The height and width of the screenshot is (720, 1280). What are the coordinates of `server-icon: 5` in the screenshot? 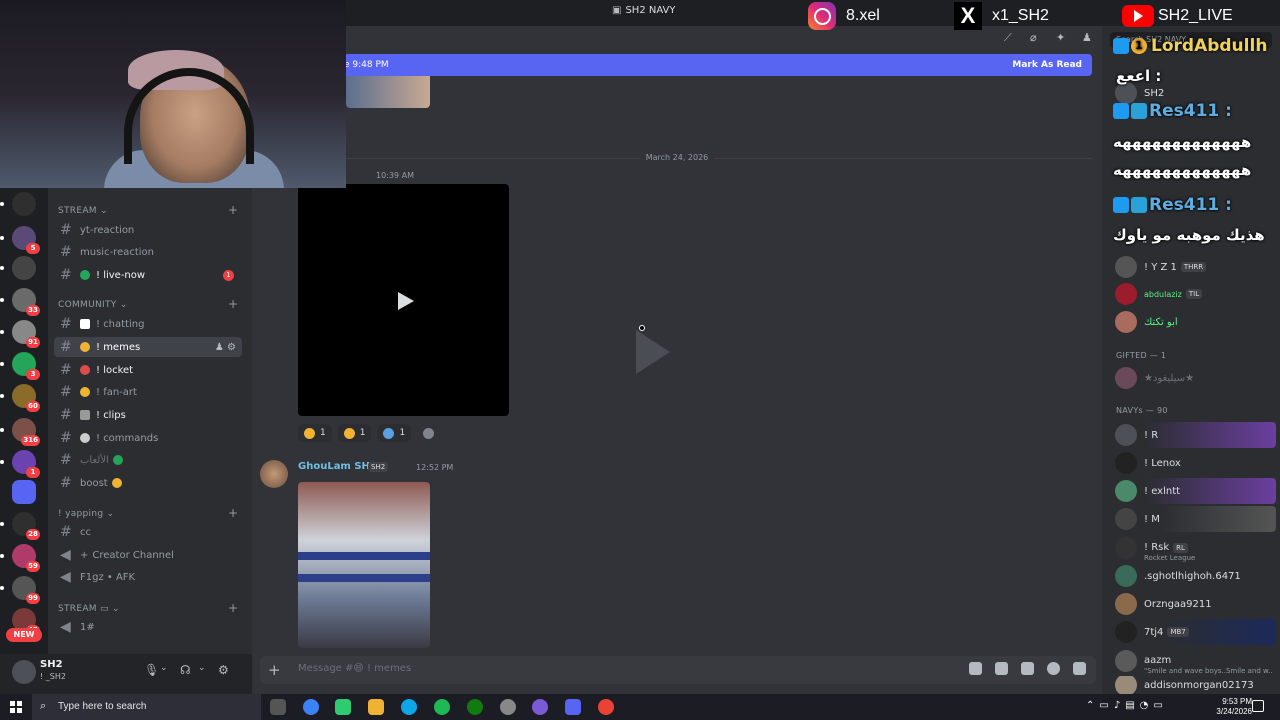 It's located at (26, 240).